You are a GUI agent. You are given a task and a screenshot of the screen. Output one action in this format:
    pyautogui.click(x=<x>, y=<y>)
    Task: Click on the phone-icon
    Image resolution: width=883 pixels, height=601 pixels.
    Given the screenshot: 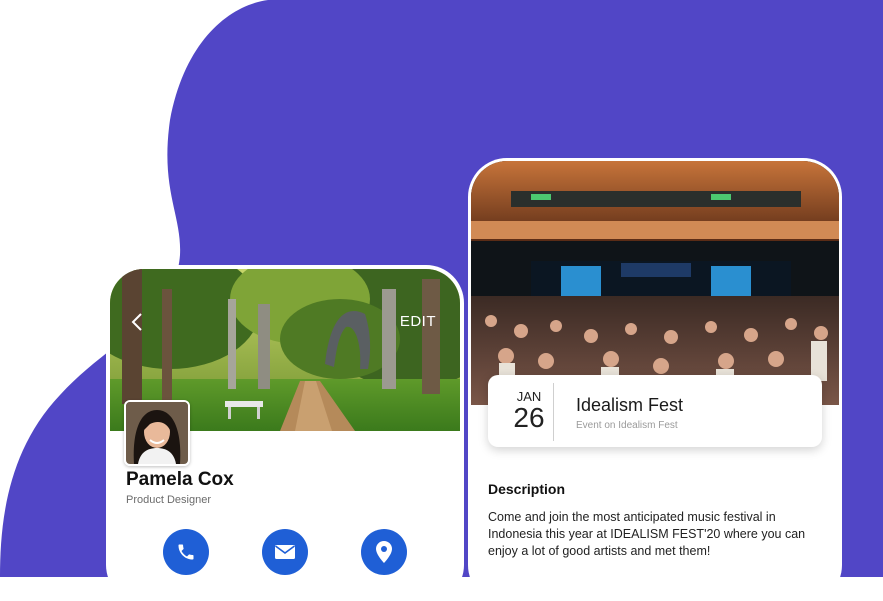 What is the action you would take?
    pyautogui.click(x=186, y=552)
    